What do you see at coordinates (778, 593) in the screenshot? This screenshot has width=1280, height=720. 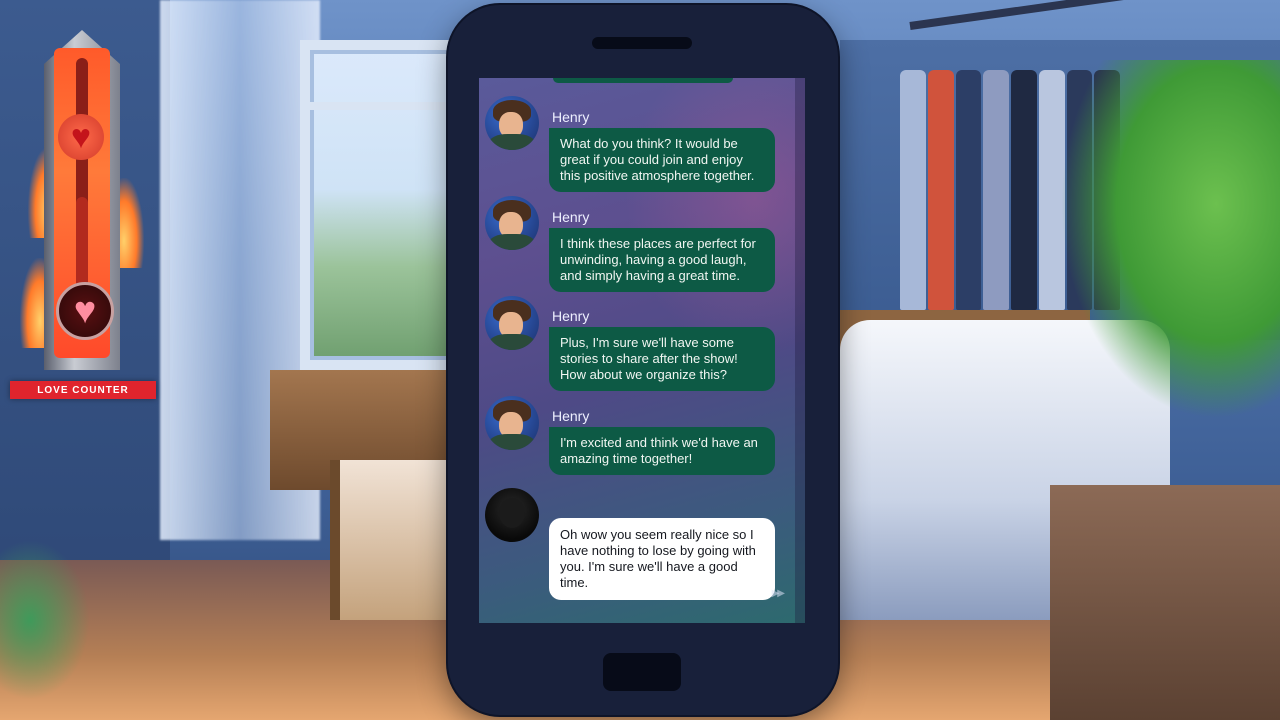 I see `fast-forward-icon: ▶▶` at bounding box center [778, 593].